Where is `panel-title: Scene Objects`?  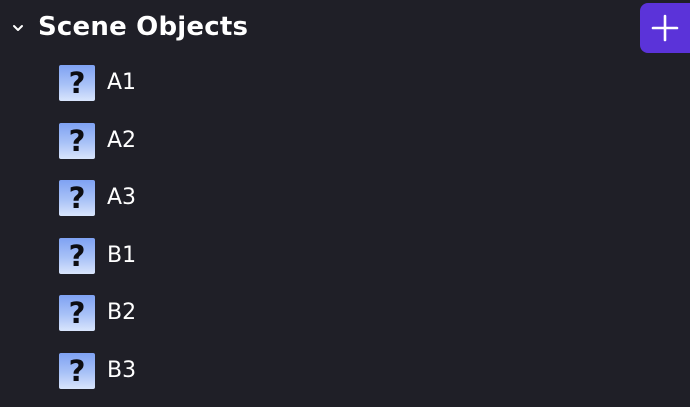
panel-title: Scene Objects is located at coordinates (143, 27).